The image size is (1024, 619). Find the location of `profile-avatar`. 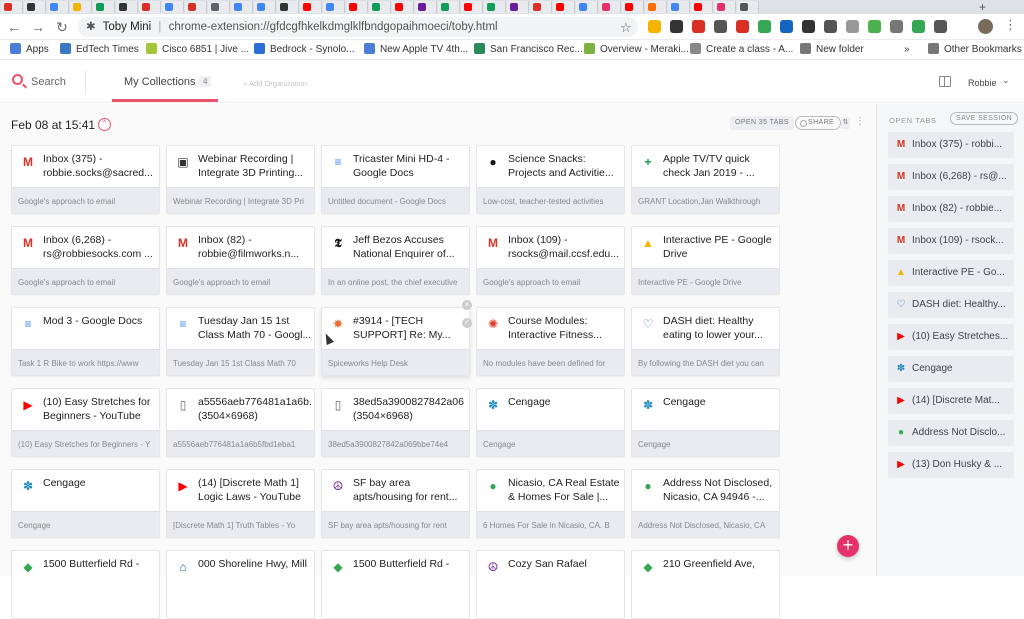

profile-avatar is located at coordinates (985, 26).